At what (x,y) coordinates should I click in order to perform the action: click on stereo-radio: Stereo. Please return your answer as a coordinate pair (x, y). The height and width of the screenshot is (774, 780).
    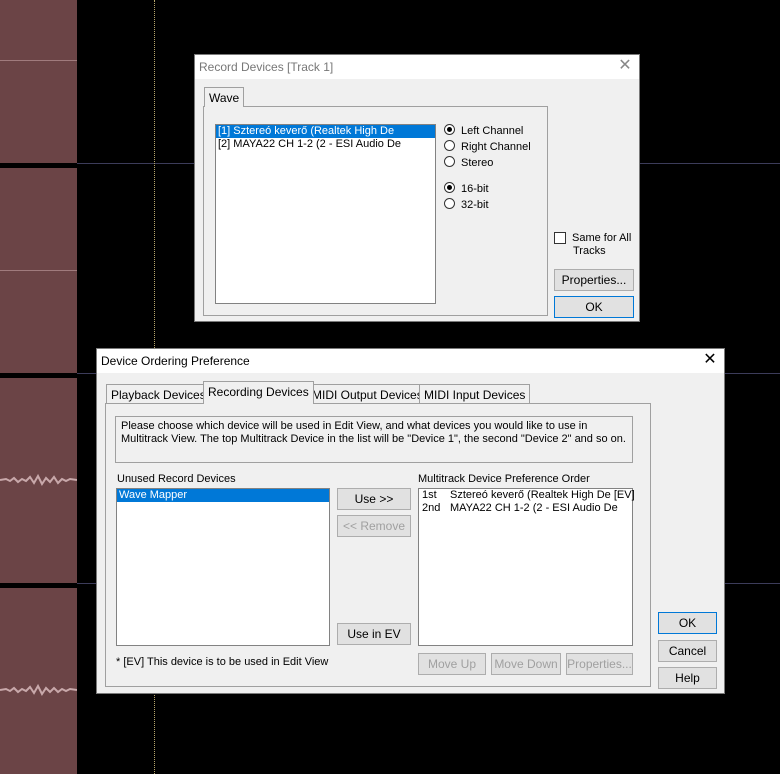
    Looking at the image, I should click on (468, 163).